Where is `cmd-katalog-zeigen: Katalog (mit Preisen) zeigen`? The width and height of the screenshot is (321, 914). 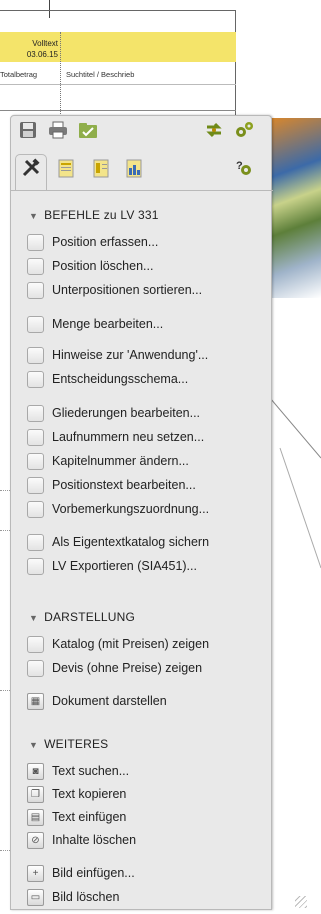 cmd-katalog-zeigen: Katalog (mit Preisen) zeigen is located at coordinates (118, 644).